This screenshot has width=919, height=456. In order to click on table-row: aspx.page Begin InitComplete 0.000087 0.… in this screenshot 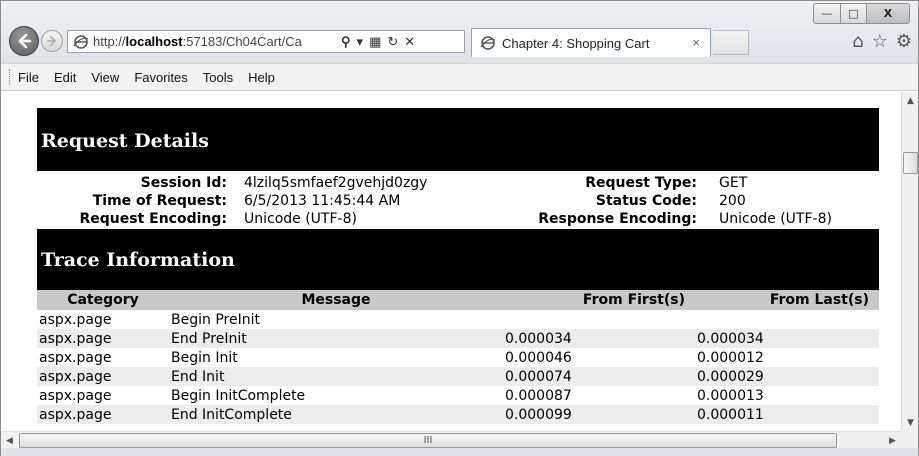, I will do `click(458, 395)`.